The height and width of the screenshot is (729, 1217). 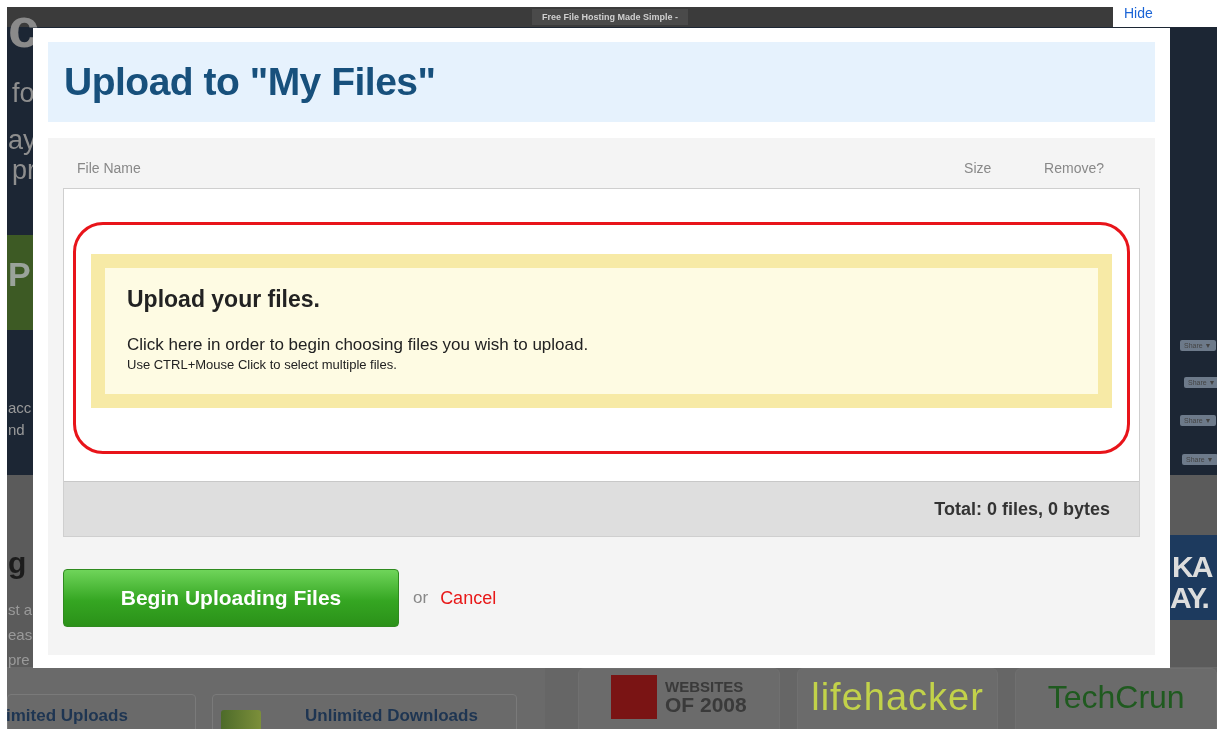 I want to click on background-text: acc, so click(x=20, y=407).